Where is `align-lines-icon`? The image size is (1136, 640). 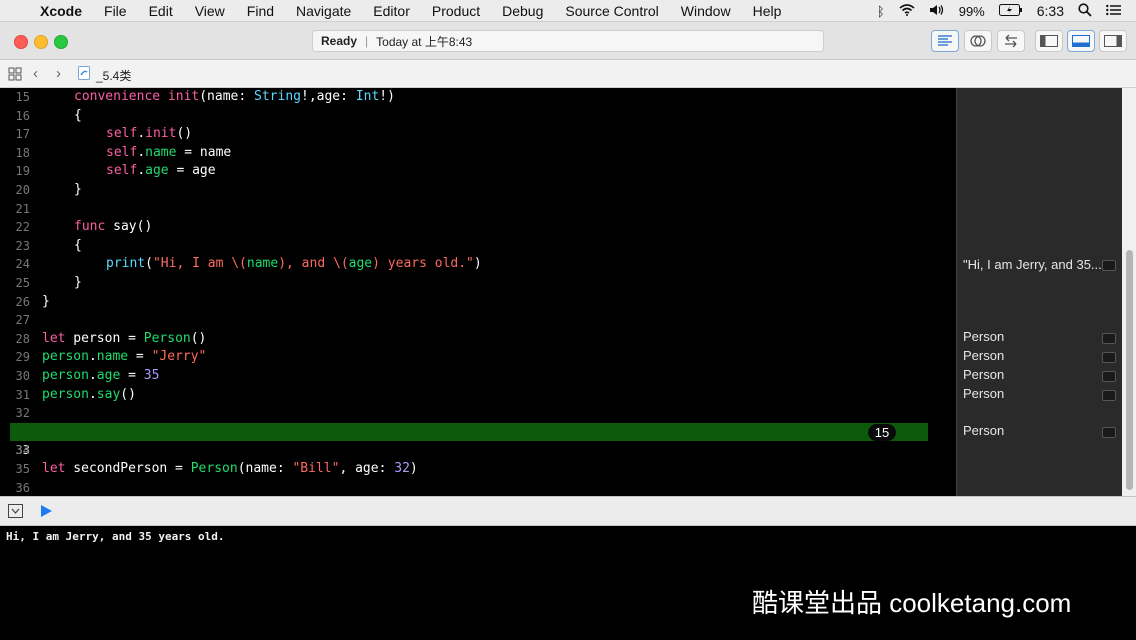 align-lines-icon is located at coordinates (945, 40).